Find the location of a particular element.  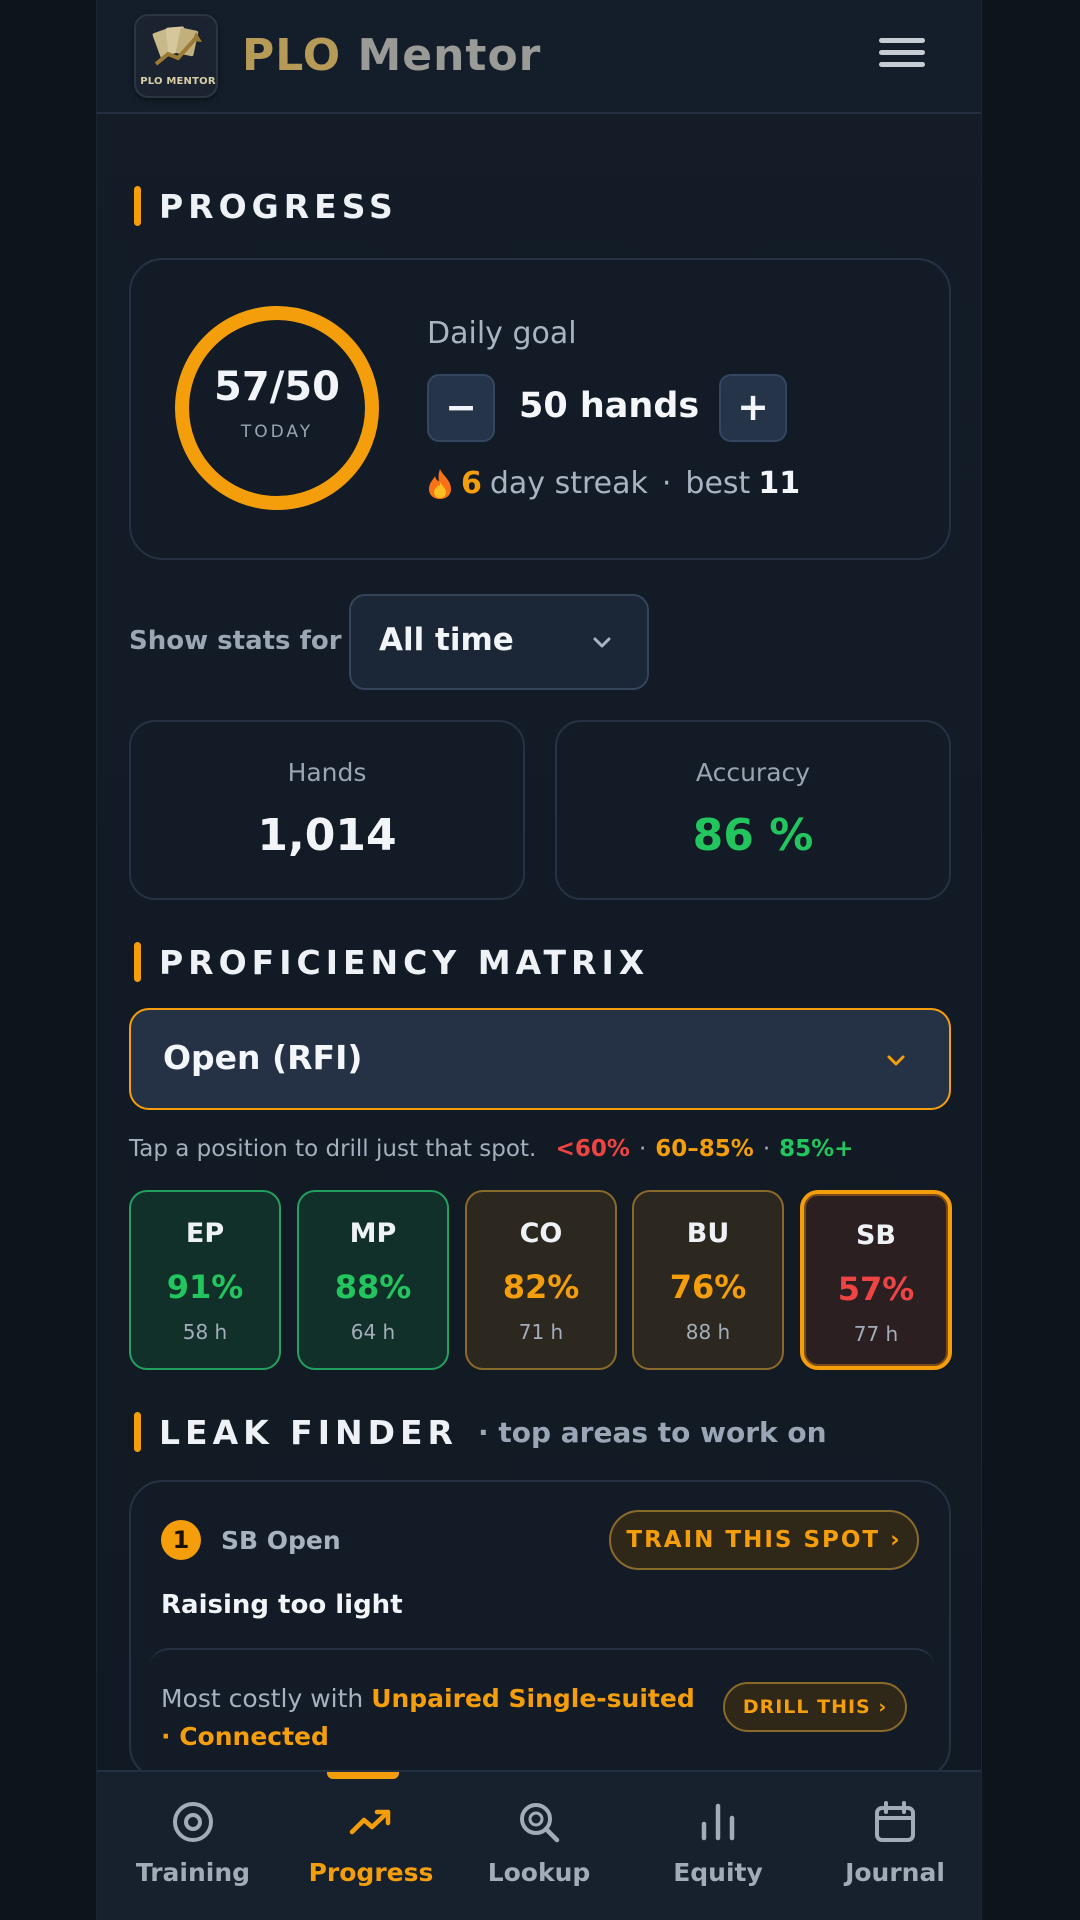

drill-this-button: DRILL THIS › is located at coordinates (815, 1707).